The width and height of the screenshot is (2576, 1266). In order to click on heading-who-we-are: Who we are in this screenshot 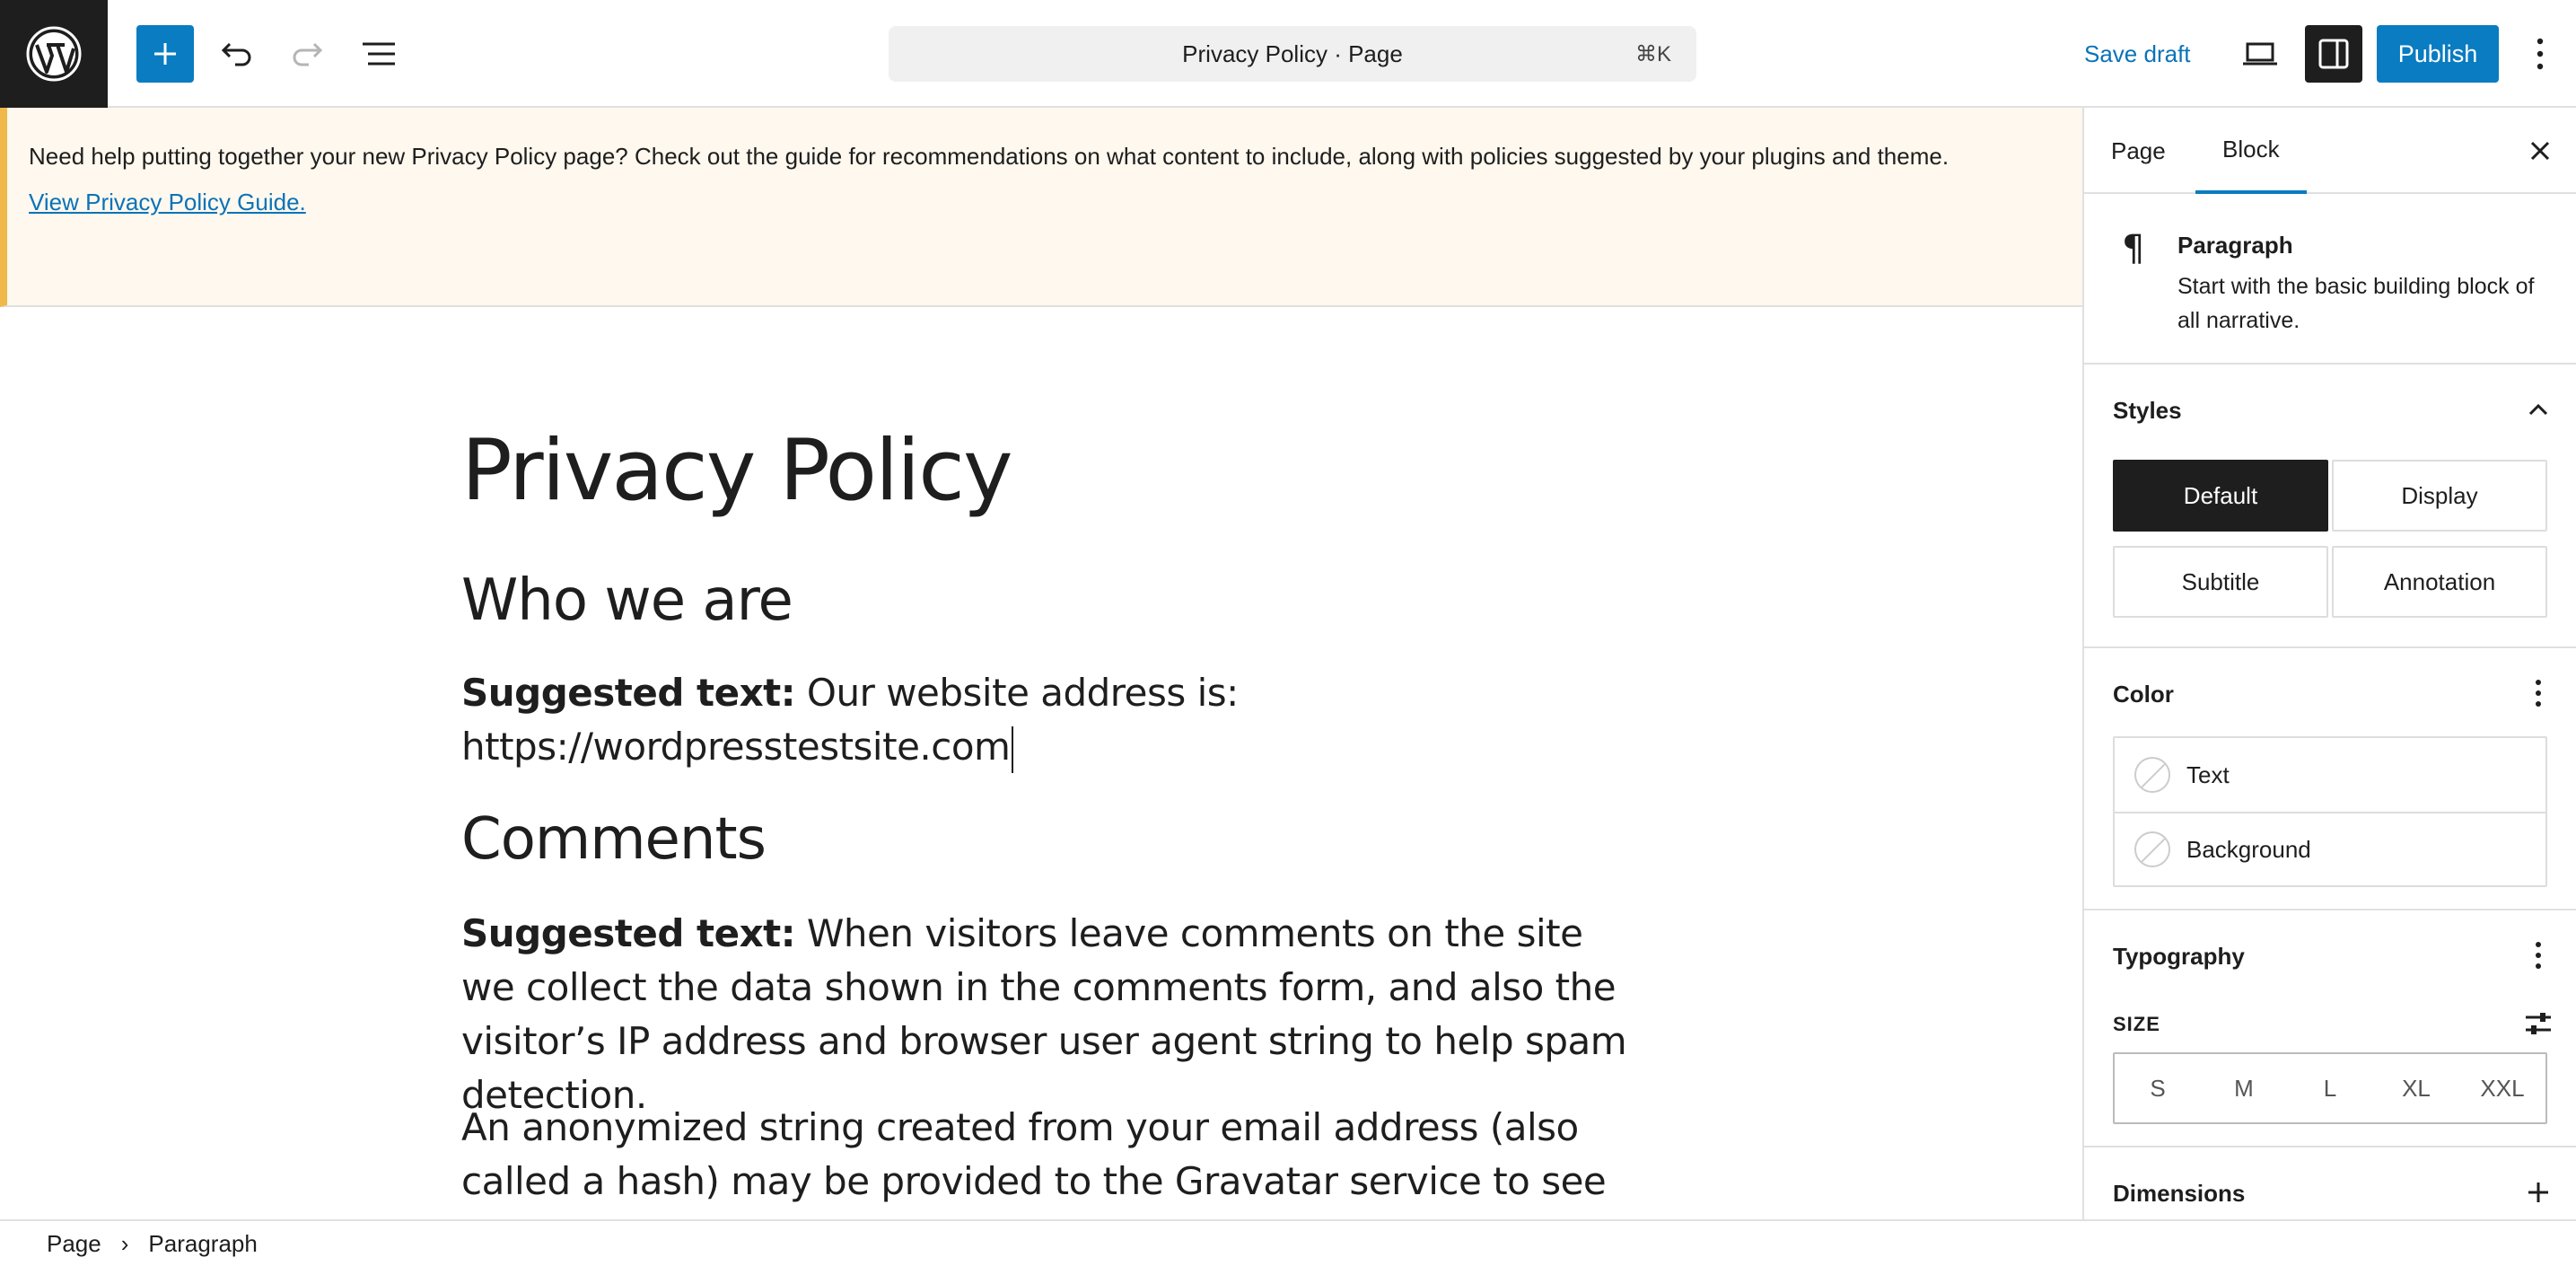, I will do `click(627, 600)`.